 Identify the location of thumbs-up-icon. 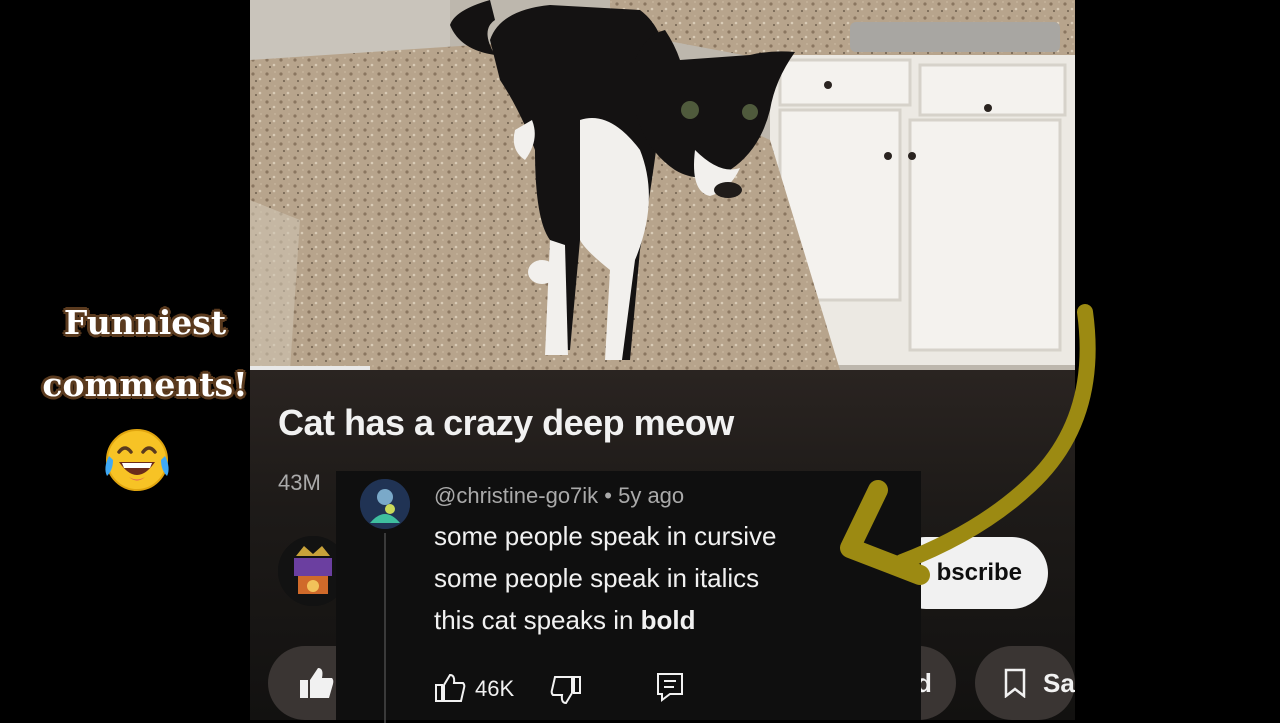
(317, 683).